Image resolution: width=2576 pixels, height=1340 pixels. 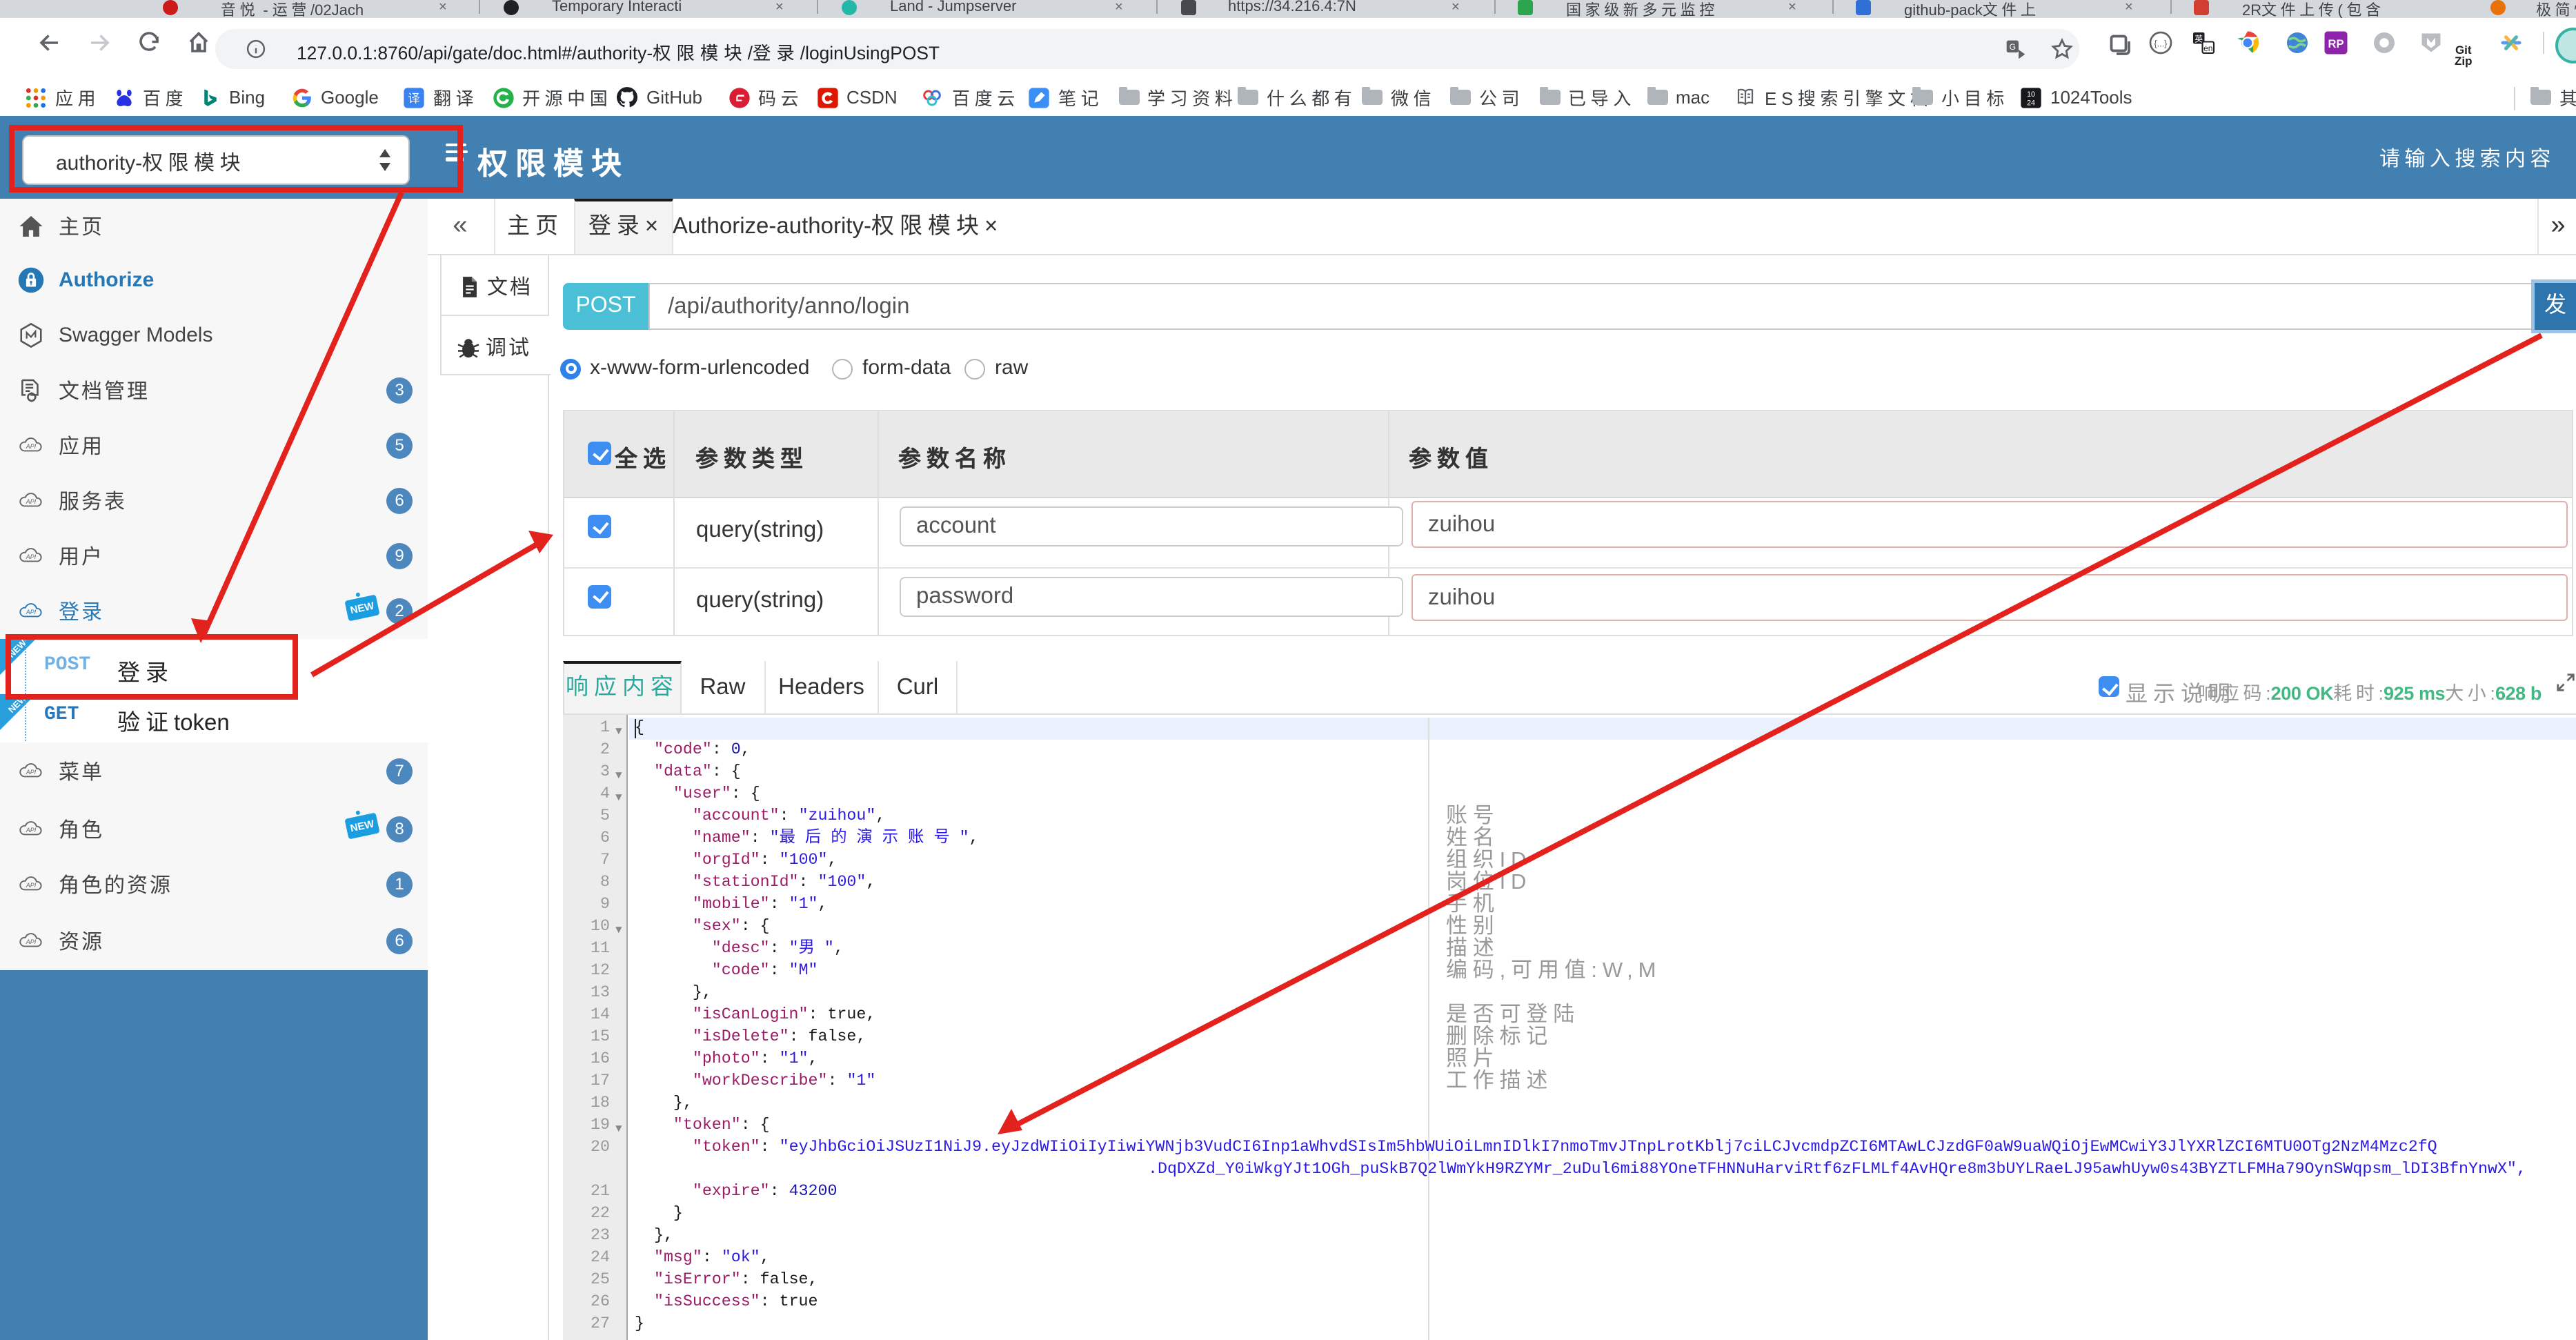 I want to click on svg-text: 译, so click(x=413, y=98).